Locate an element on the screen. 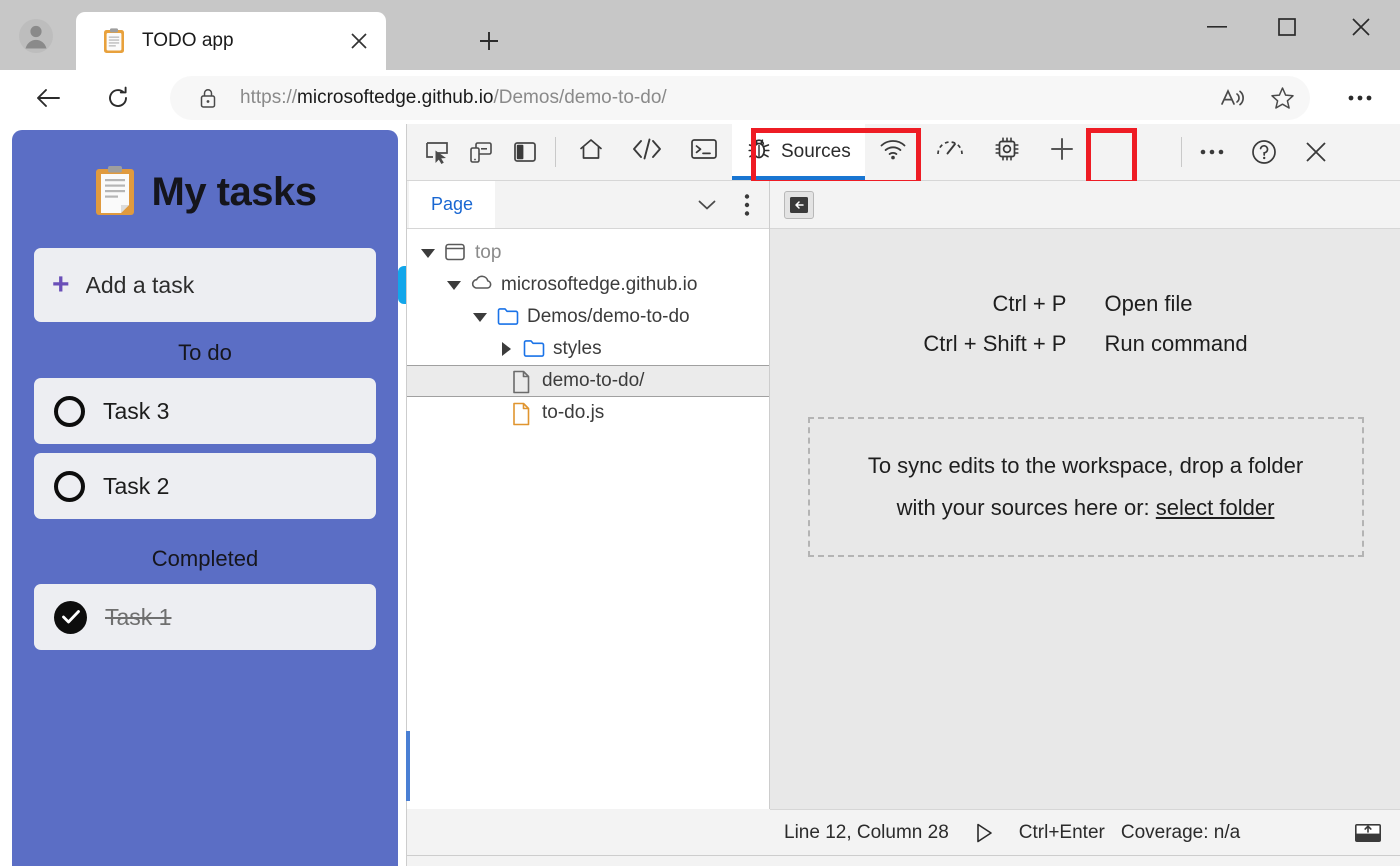 The height and width of the screenshot is (866, 1400). show-drawer-icon is located at coordinates (1368, 833).